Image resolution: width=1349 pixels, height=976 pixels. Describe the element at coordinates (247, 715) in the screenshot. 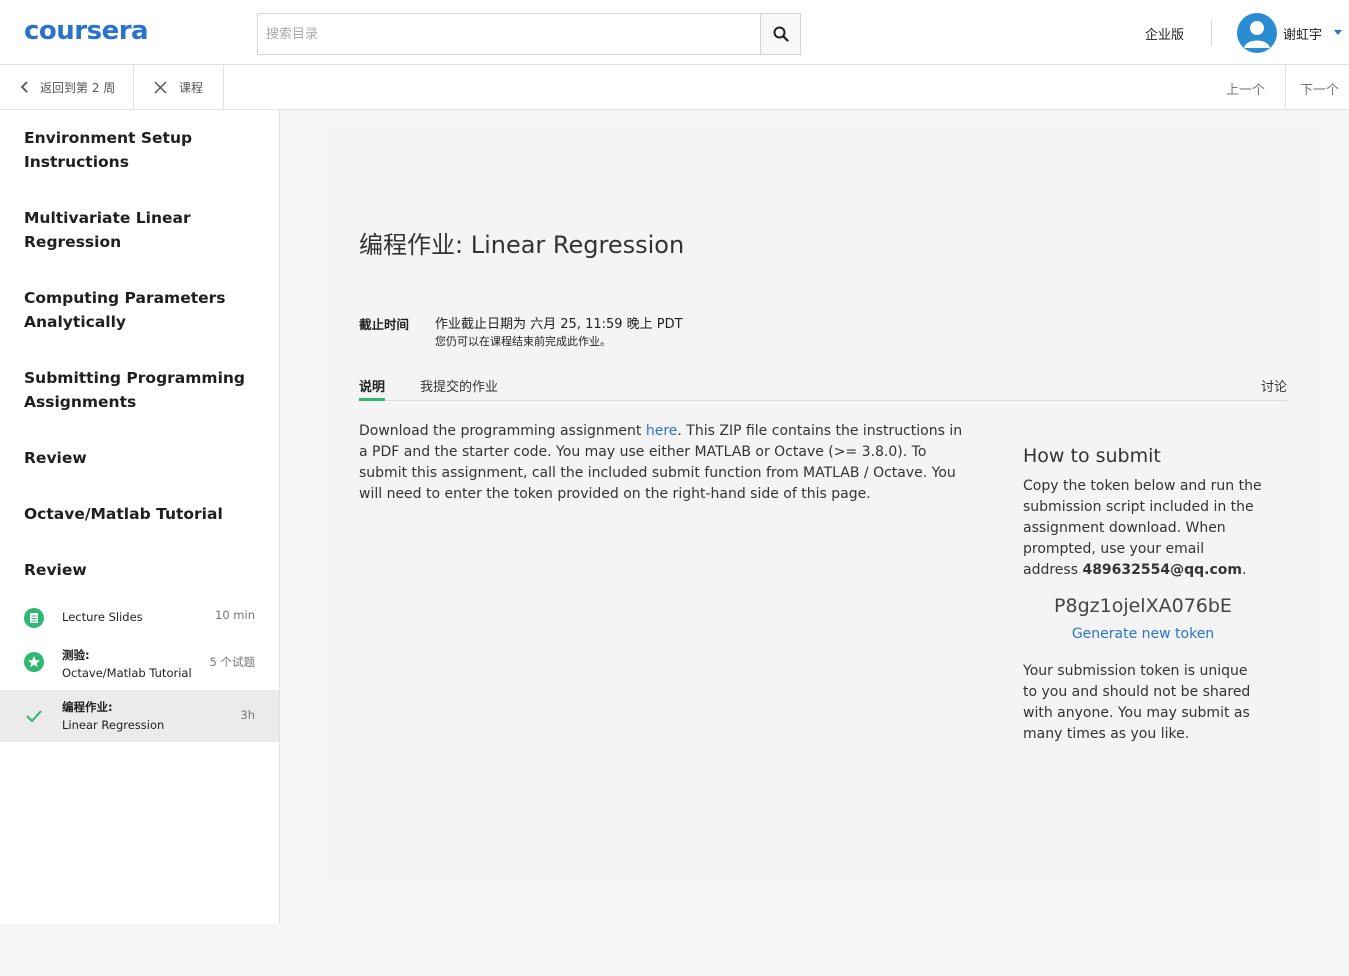

I see `sidebar-item-duration: 3h` at that location.